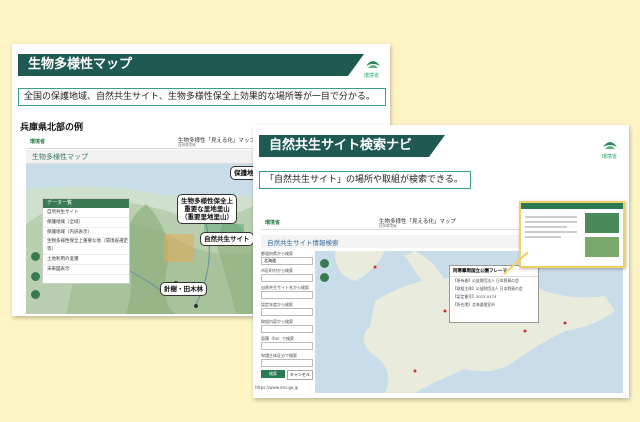 Image resolution: width=640 pixels, height=422 pixels. What do you see at coordinates (86, 203) in the screenshot?
I see `layer-panel-title: データ一覧` at bounding box center [86, 203].